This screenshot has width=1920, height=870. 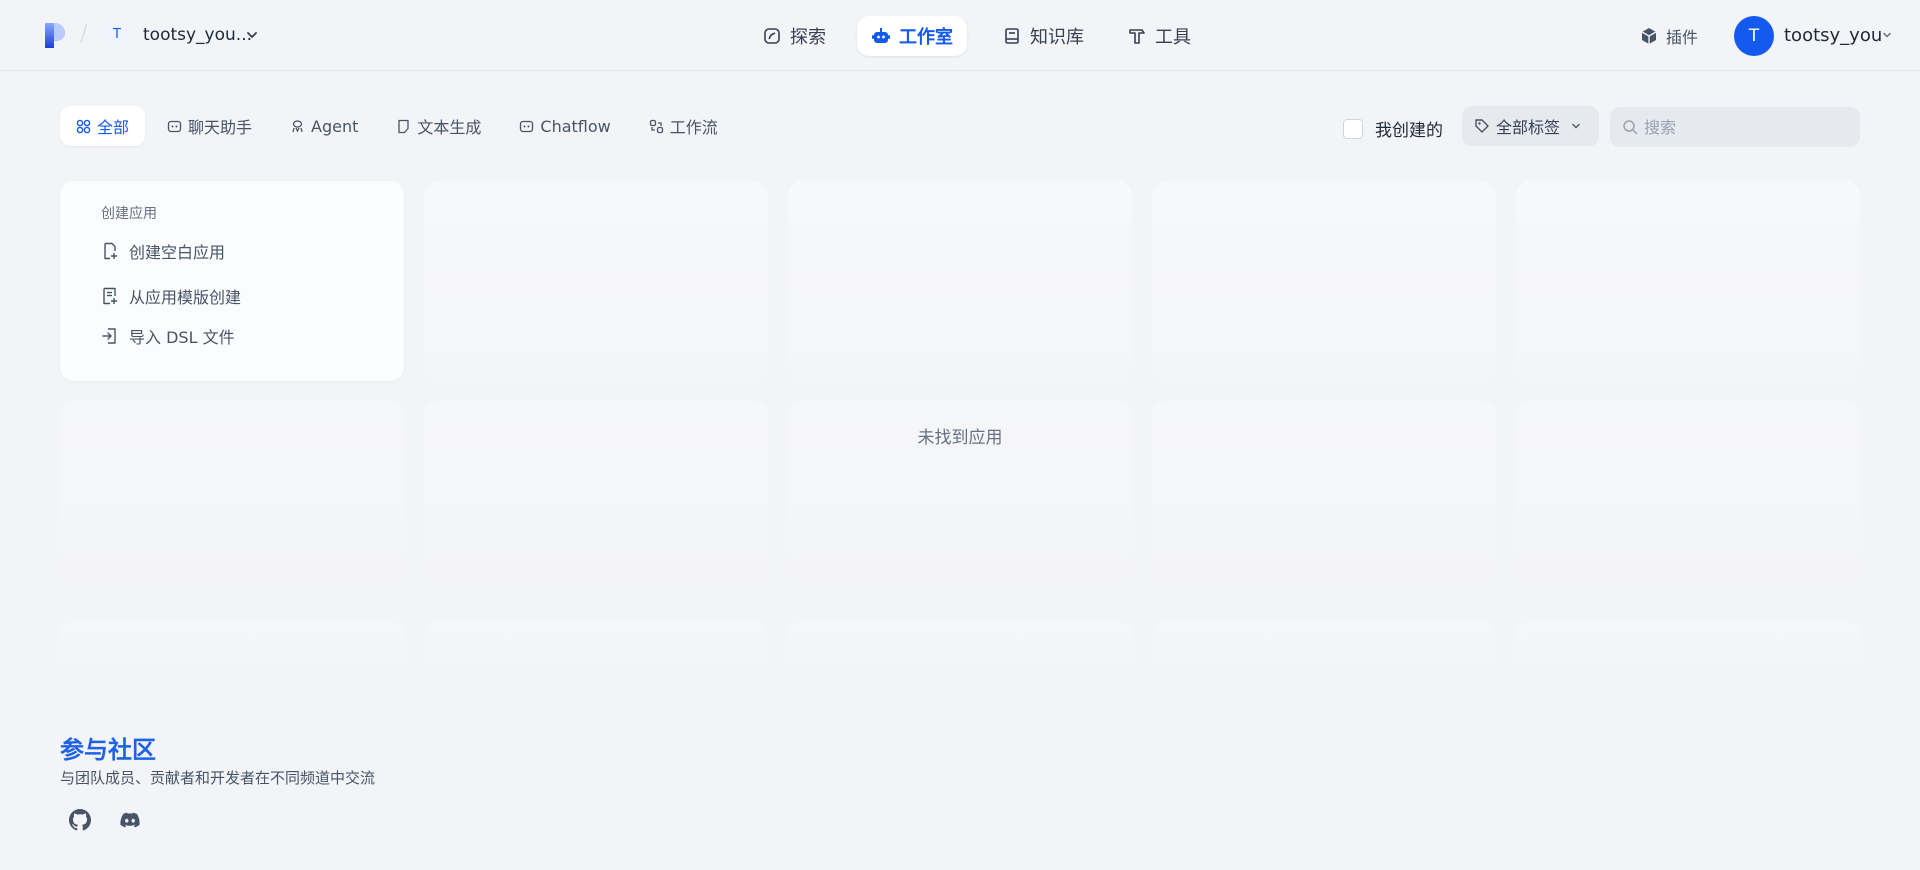 I want to click on create-from-template-button: 从应用模版创建, so click(x=171, y=296).